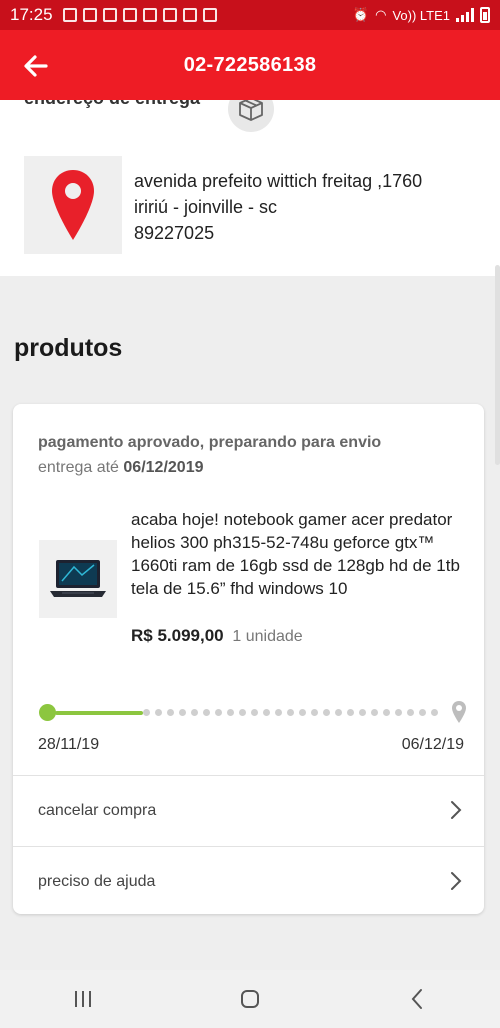  I want to click on delivery-tracker, so click(252, 712).